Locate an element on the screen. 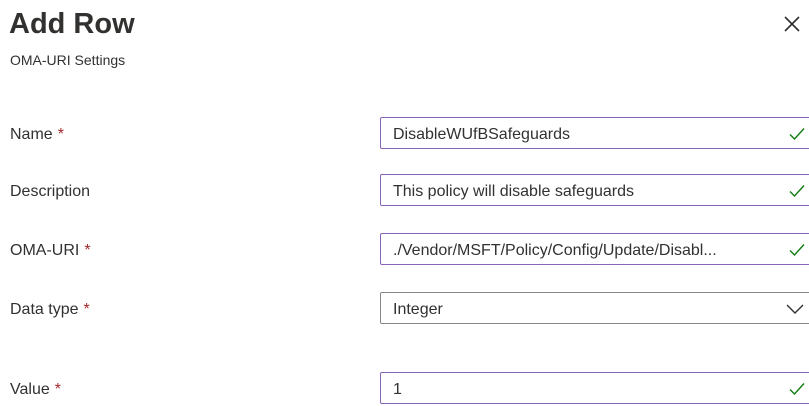  value-row: Value * 1 is located at coordinates (404, 389).